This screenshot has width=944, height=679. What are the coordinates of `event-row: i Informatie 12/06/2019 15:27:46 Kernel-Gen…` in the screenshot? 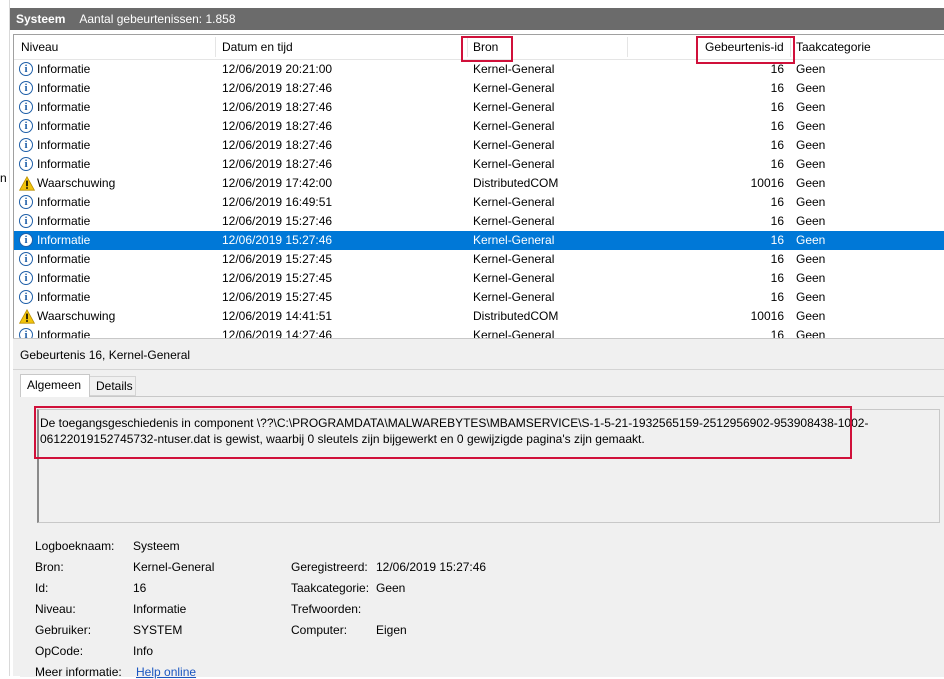 It's located at (479, 221).